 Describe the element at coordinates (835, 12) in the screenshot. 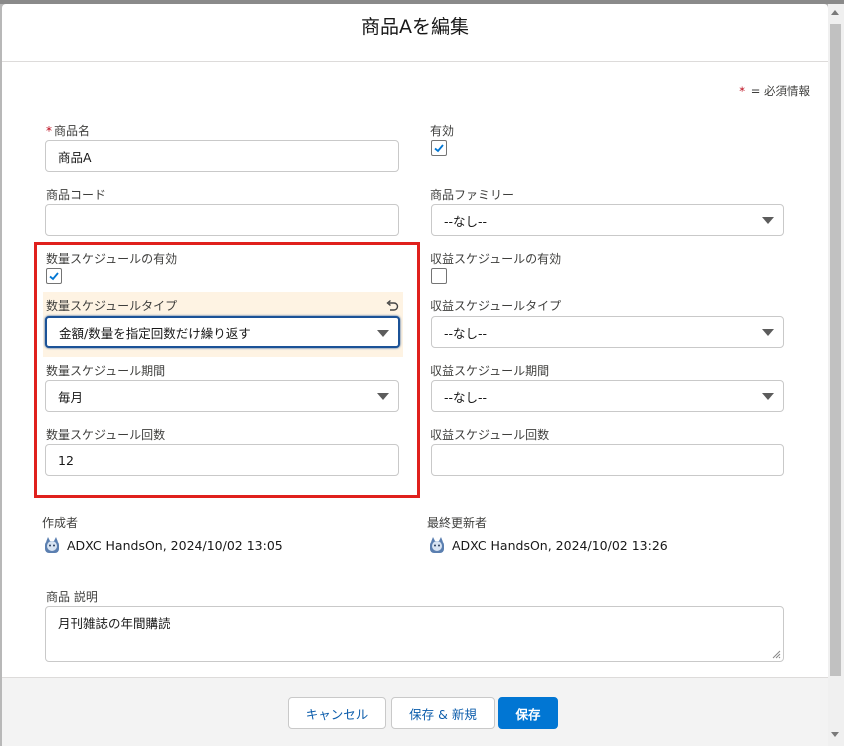

I see `scroll-up-icon` at that location.